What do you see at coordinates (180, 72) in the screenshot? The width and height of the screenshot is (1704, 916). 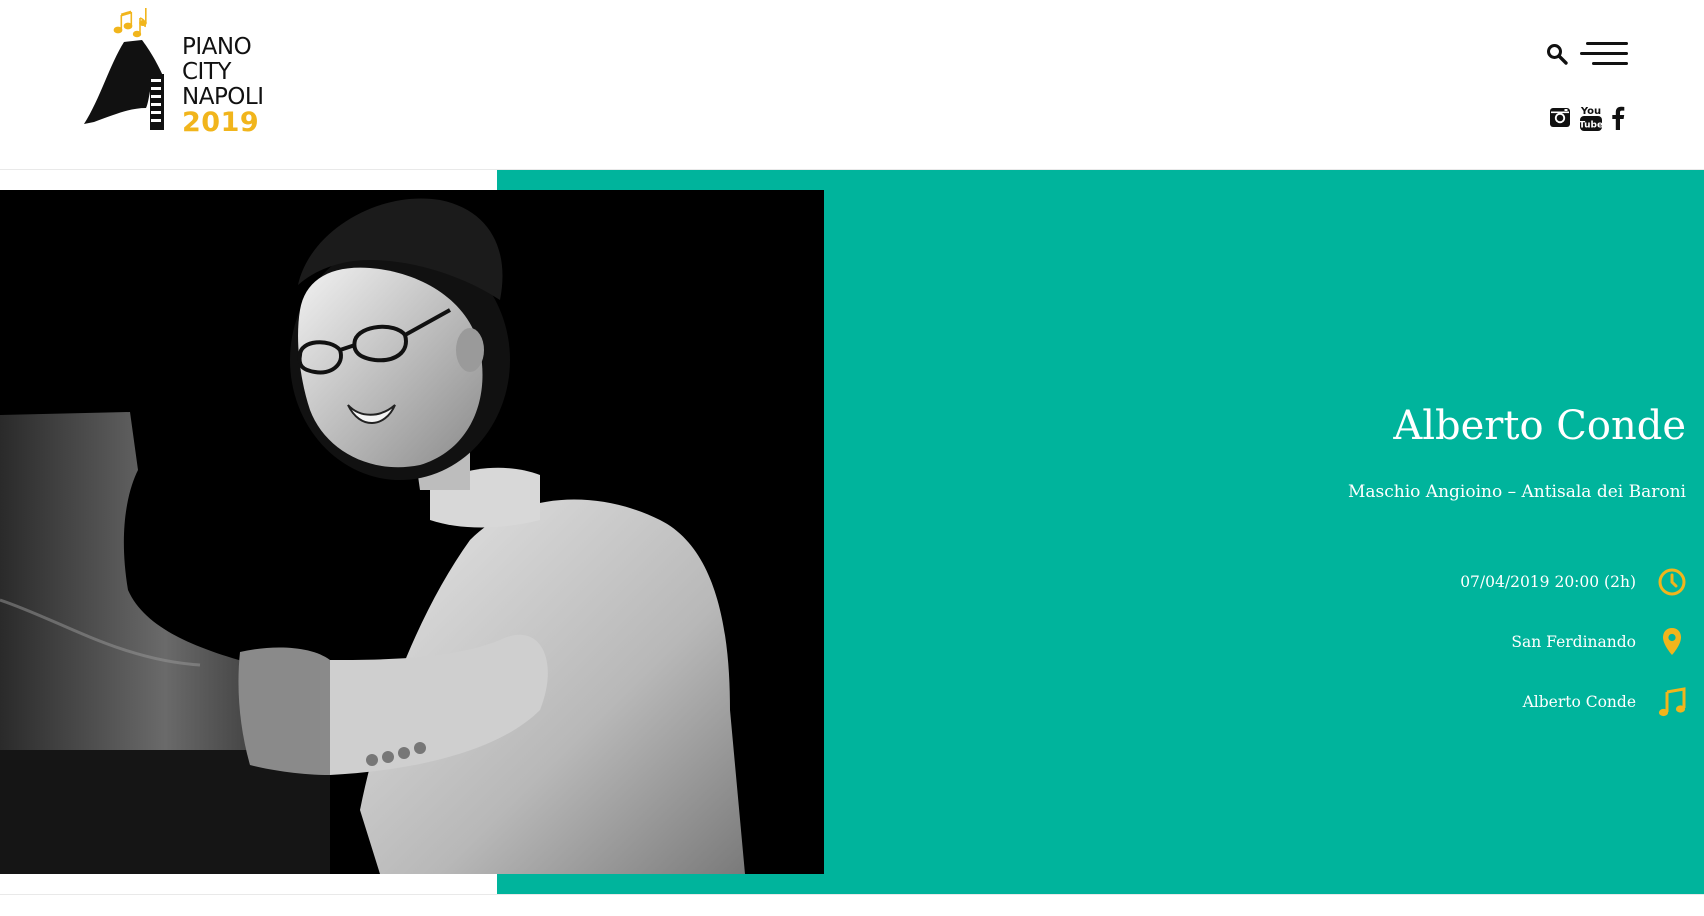 I see `site-logo: PIANO CITY NAPOLI 2019` at bounding box center [180, 72].